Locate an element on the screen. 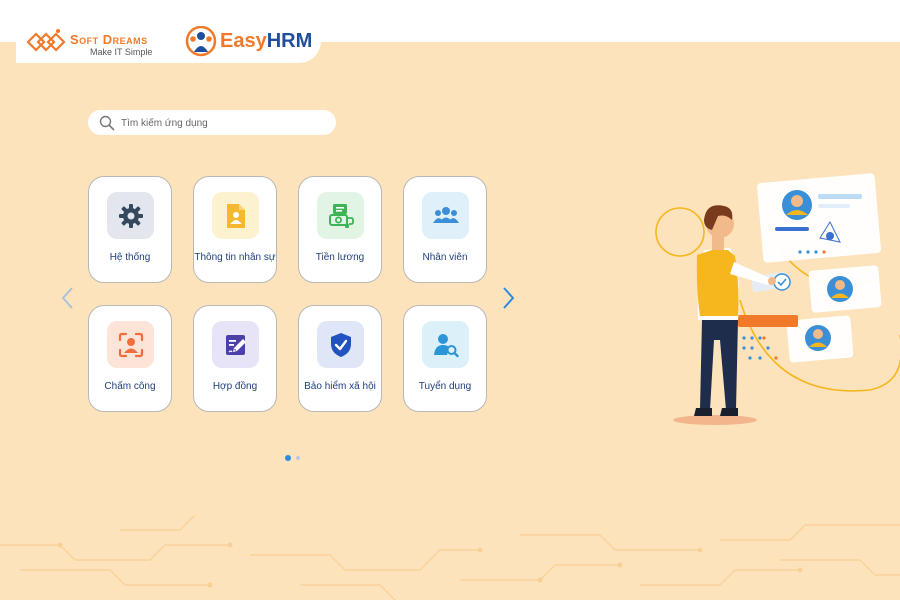  face-scan-icon is located at coordinates (130, 344).